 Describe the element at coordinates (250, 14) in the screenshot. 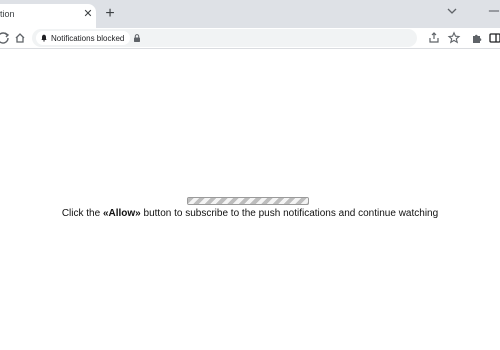

I see `tab-strip: tion ✕ +` at that location.